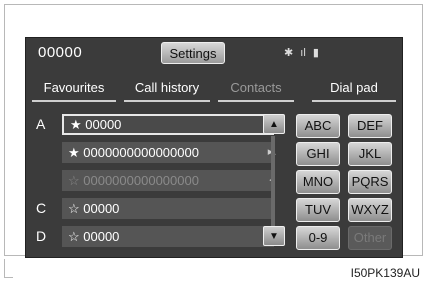 The image size is (429, 289). I want to click on scroll-up-button: ▲, so click(274, 124).